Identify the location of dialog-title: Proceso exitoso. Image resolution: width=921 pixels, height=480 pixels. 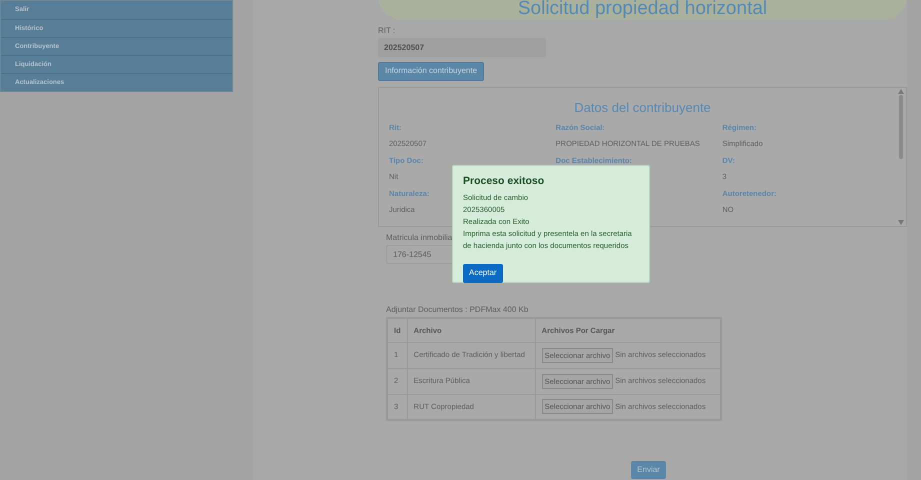
(503, 181).